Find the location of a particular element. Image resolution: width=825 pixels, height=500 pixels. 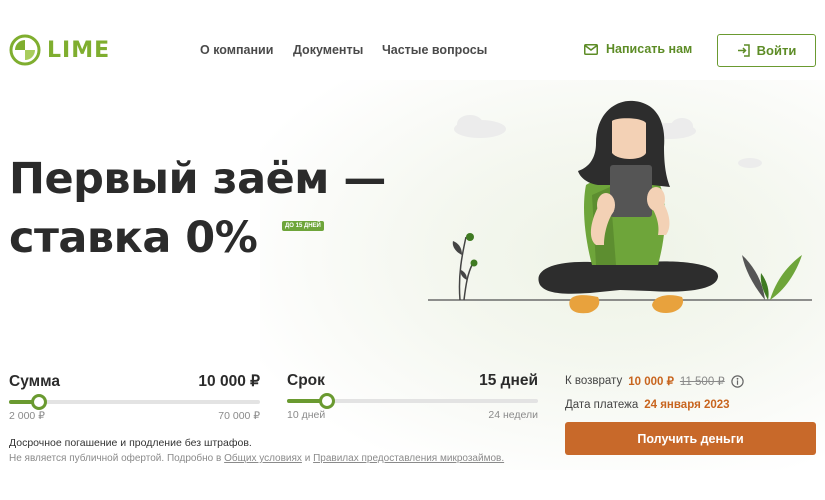

payment-date-label: Дата платежа is located at coordinates (602, 405).